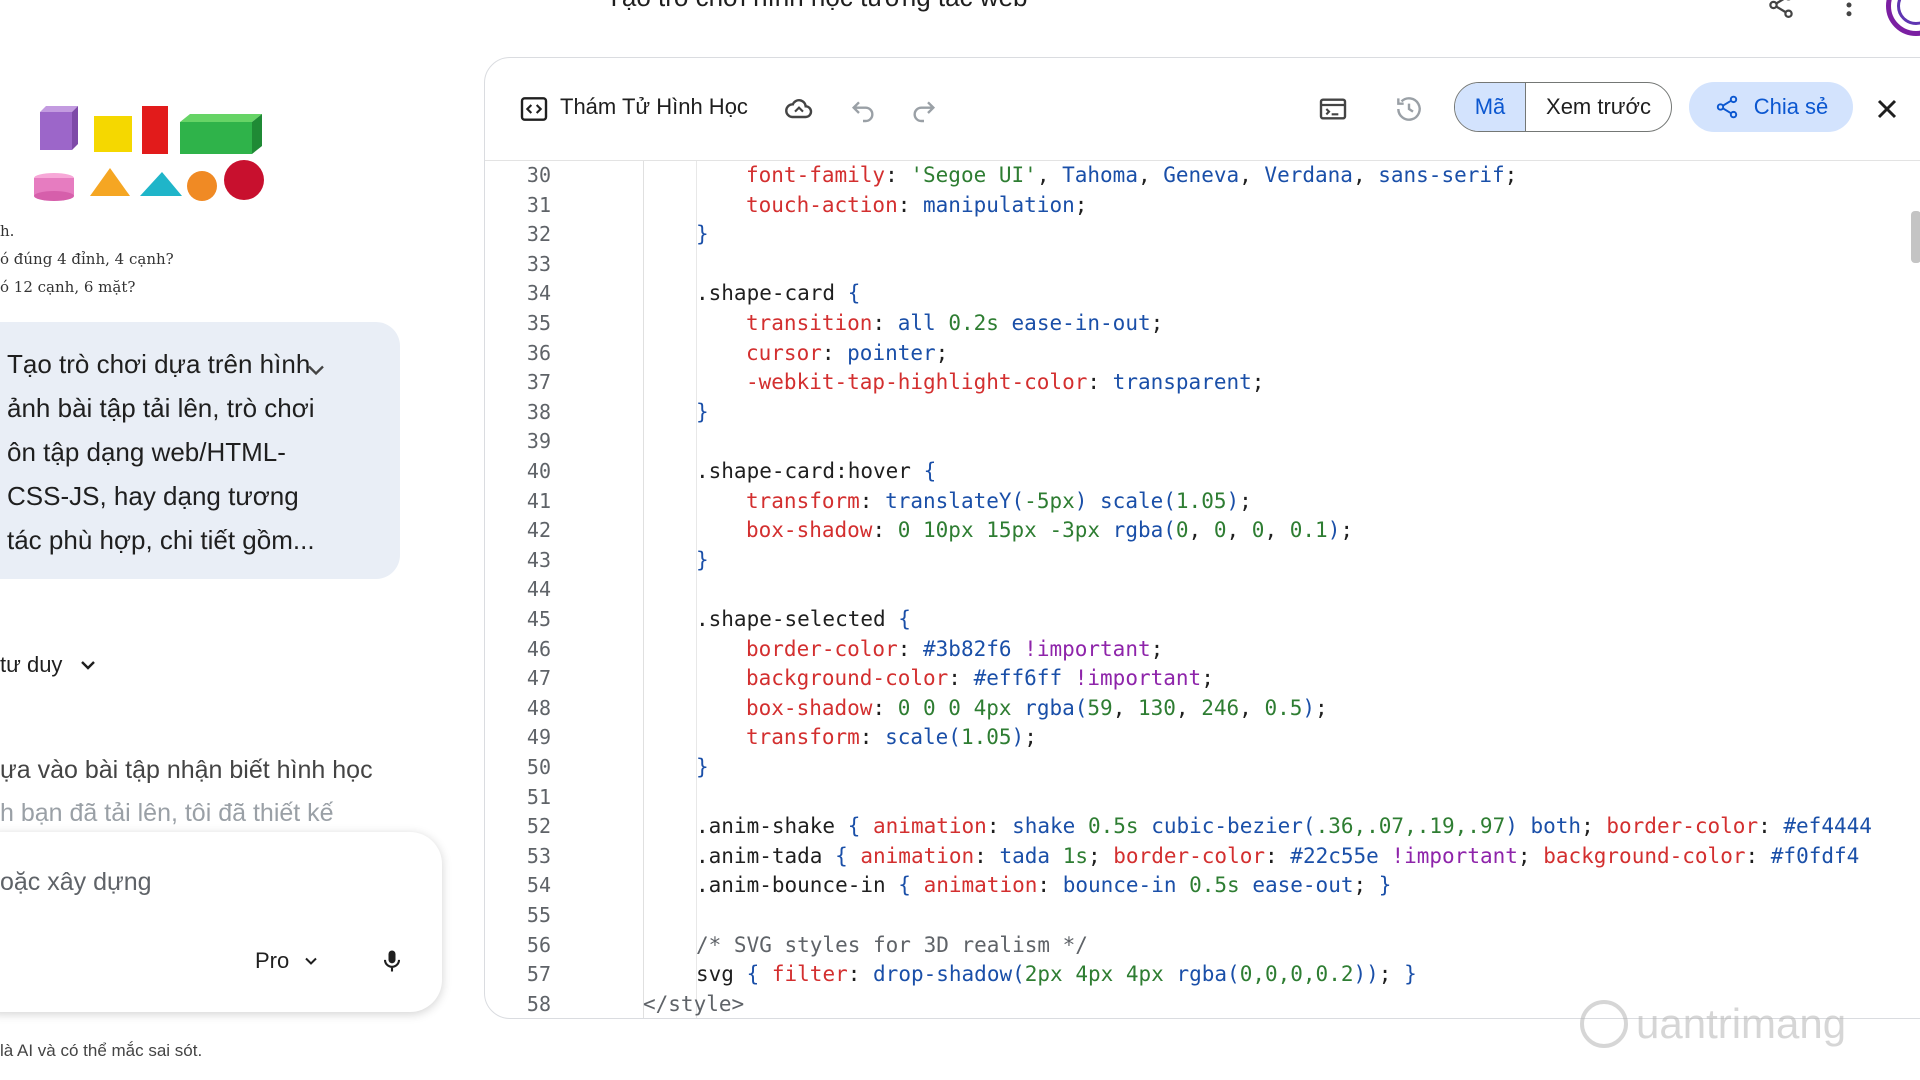 The image size is (1920, 1080). What do you see at coordinates (534, 109) in the screenshot?
I see `code-doc-icon` at bounding box center [534, 109].